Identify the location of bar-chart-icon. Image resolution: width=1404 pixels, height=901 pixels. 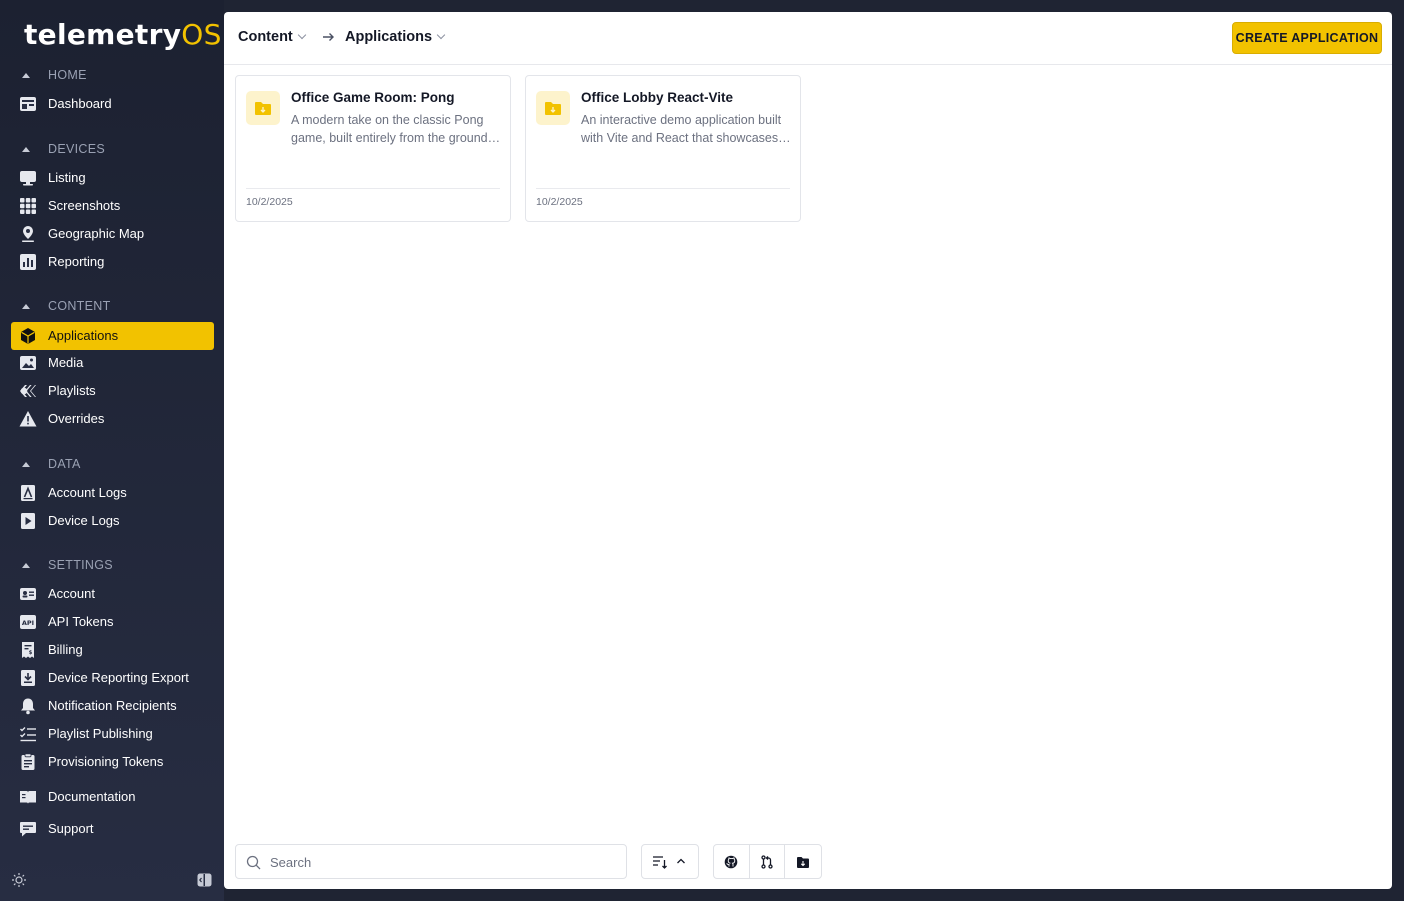
(28, 262).